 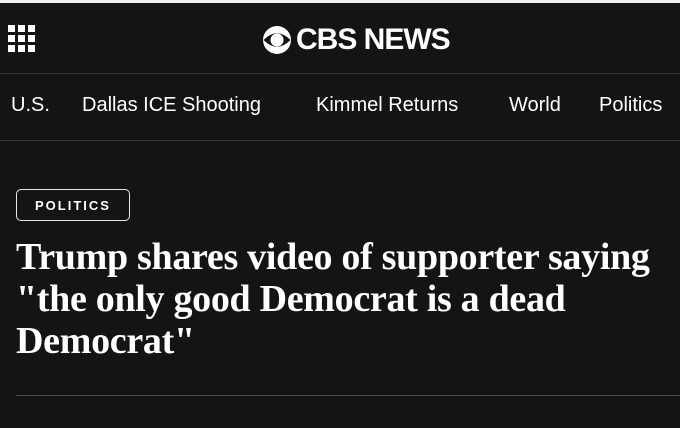 I want to click on site-logo: CBS NEWS, so click(x=356, y=40).